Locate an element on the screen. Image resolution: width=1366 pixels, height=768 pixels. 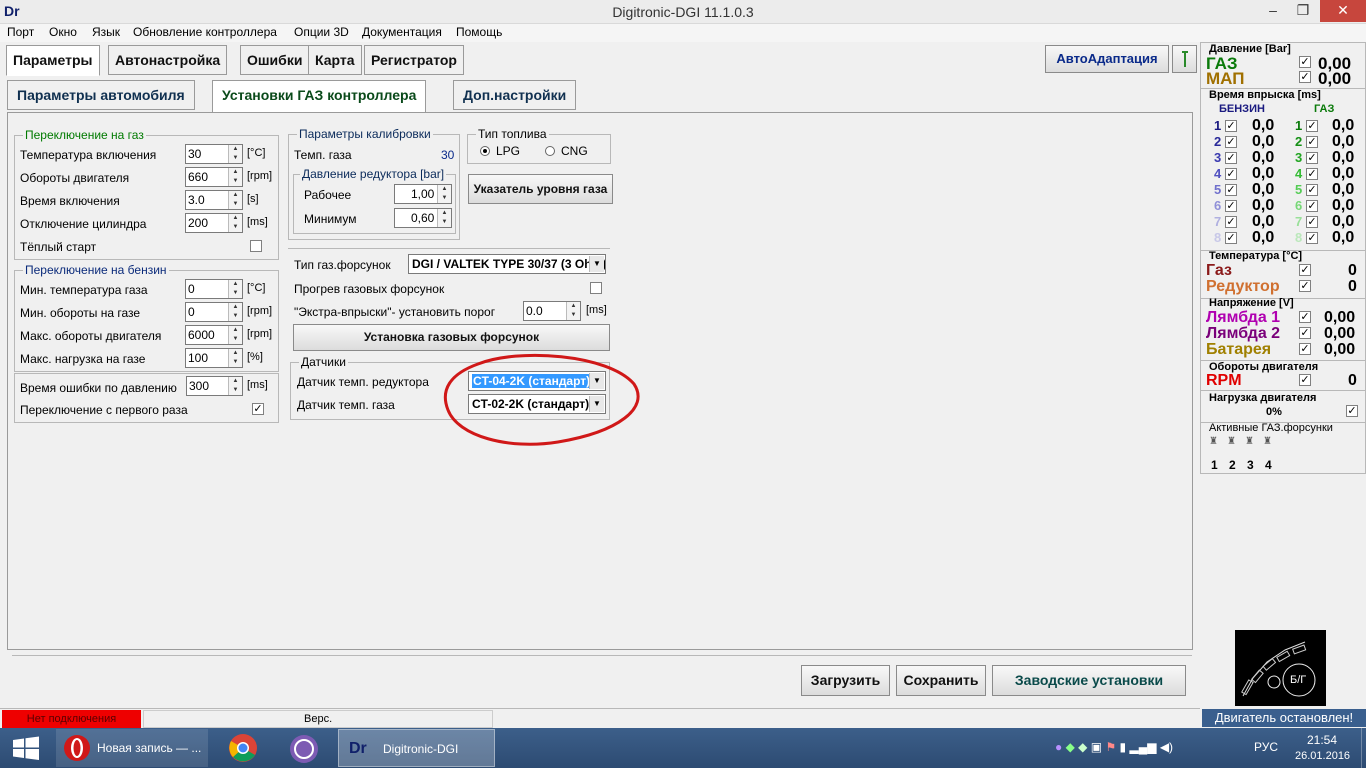
gas-injector-number: 5 is located at coordinates (1299, 189).